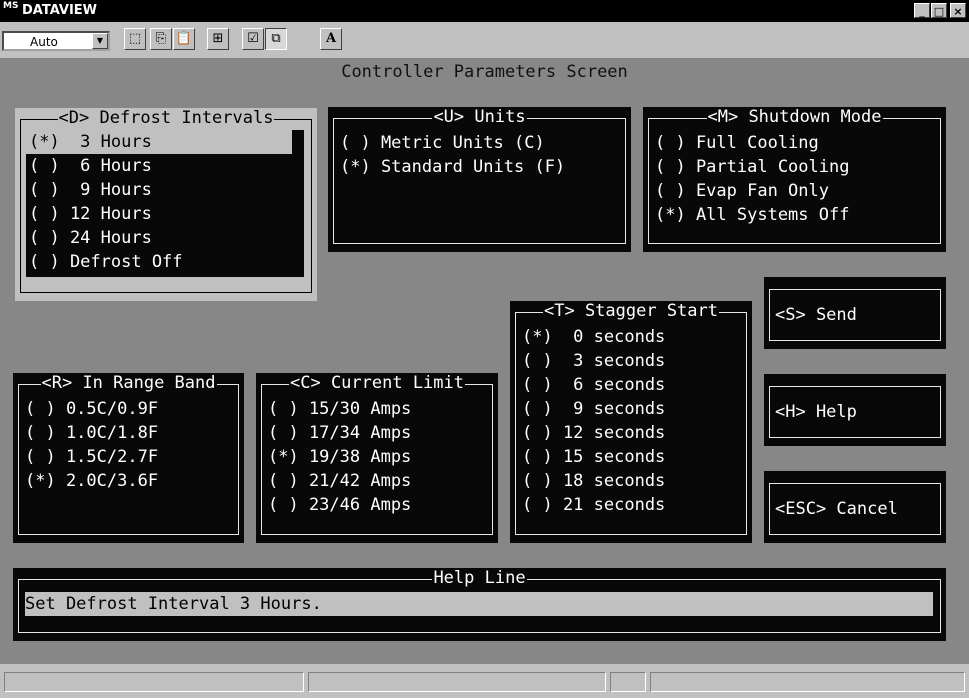 The image size is (969, 698). Describe the element at coordinates (90, 214) in the screenshot. I see `defrost-option: ( ) 12 Hours` at that location.